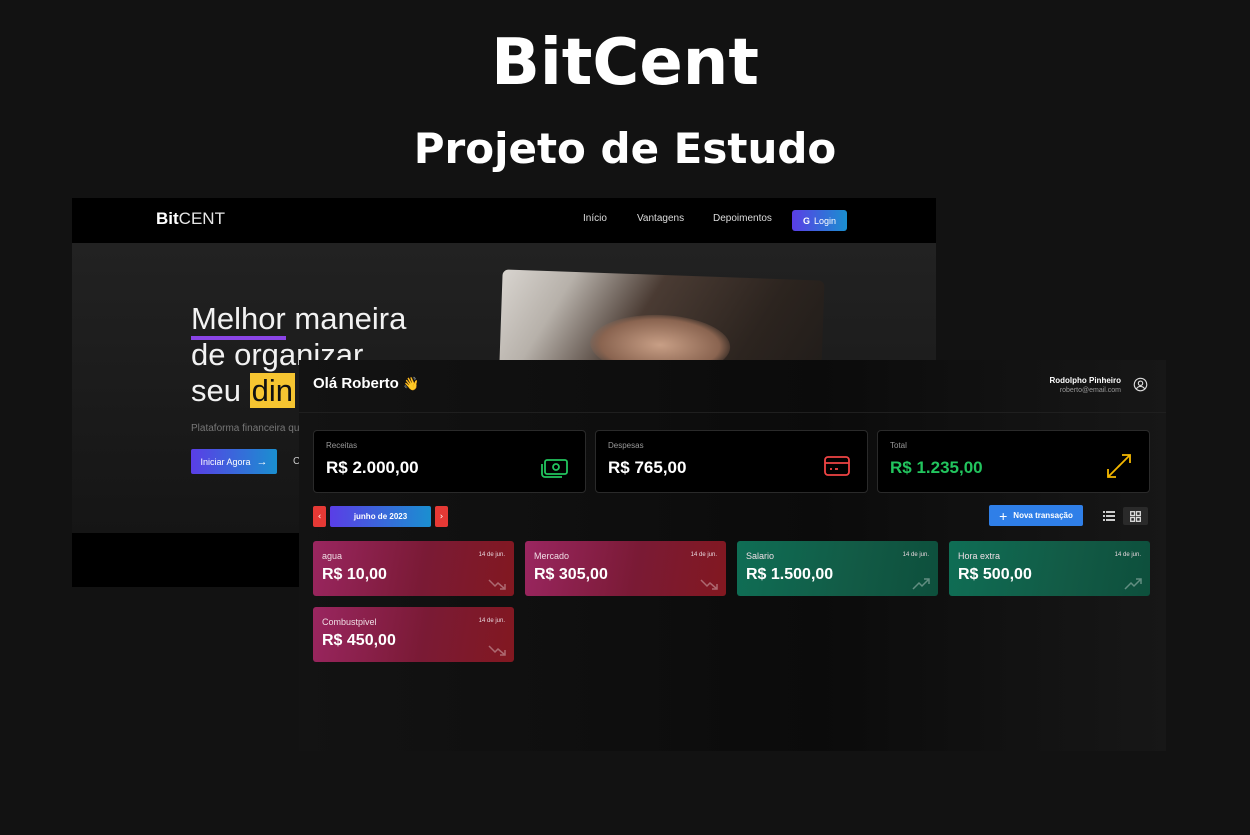 The width and height of the screenshot is (1250, 835). I want to click on logo-bold: Bit, so click(167, 218).